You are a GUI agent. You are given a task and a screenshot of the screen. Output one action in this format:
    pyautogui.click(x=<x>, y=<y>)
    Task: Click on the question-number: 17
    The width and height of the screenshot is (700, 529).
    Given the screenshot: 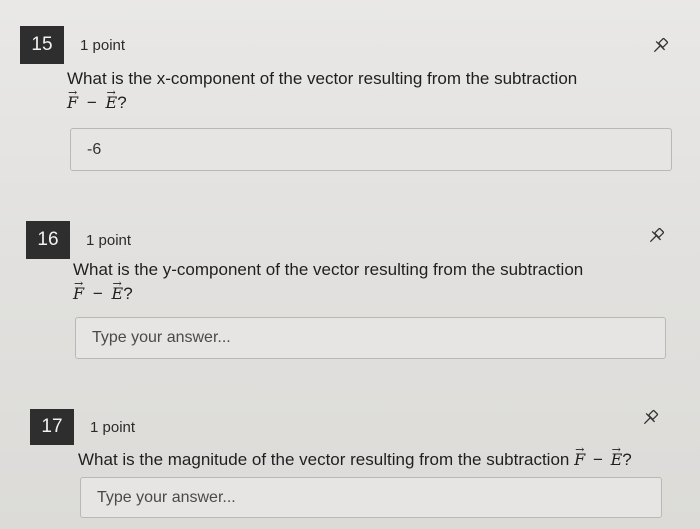 What is the action you would take?
    pyautogui.click(x=52, y=427)
    